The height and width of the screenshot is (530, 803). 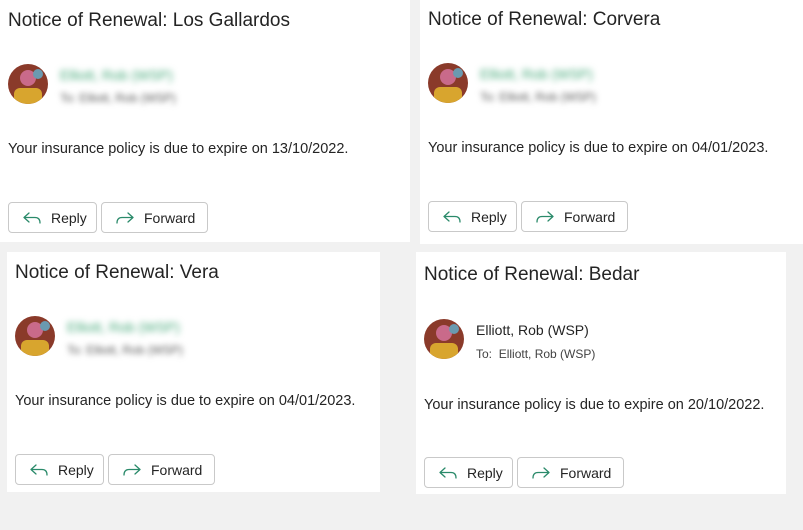 What do you see at coordinates (544, 19) in the screenshot?
I see `email-subject: Notice of Renewal: Corvera` at bounding box center [544, 19].